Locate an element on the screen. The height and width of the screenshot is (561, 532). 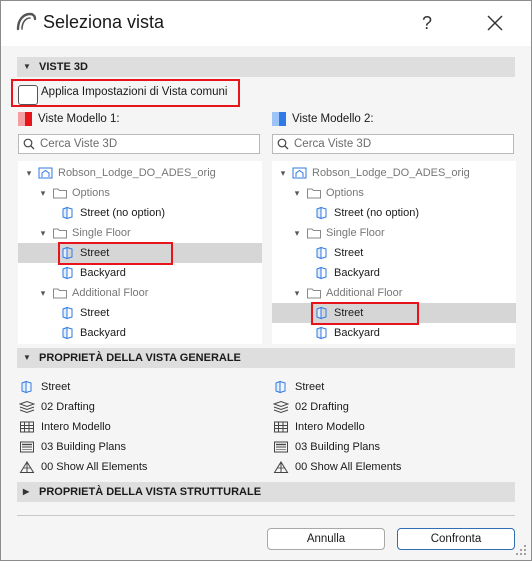
dialog-title: Seleziona vista is located at coordinates (104, 22).